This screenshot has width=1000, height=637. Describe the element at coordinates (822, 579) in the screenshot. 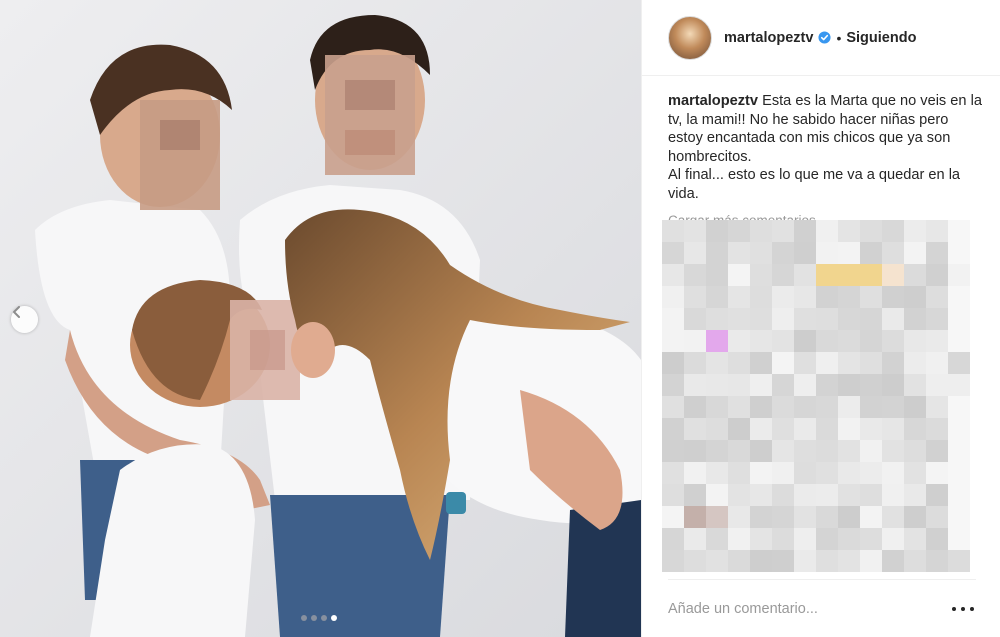

I see `divider` at that location.